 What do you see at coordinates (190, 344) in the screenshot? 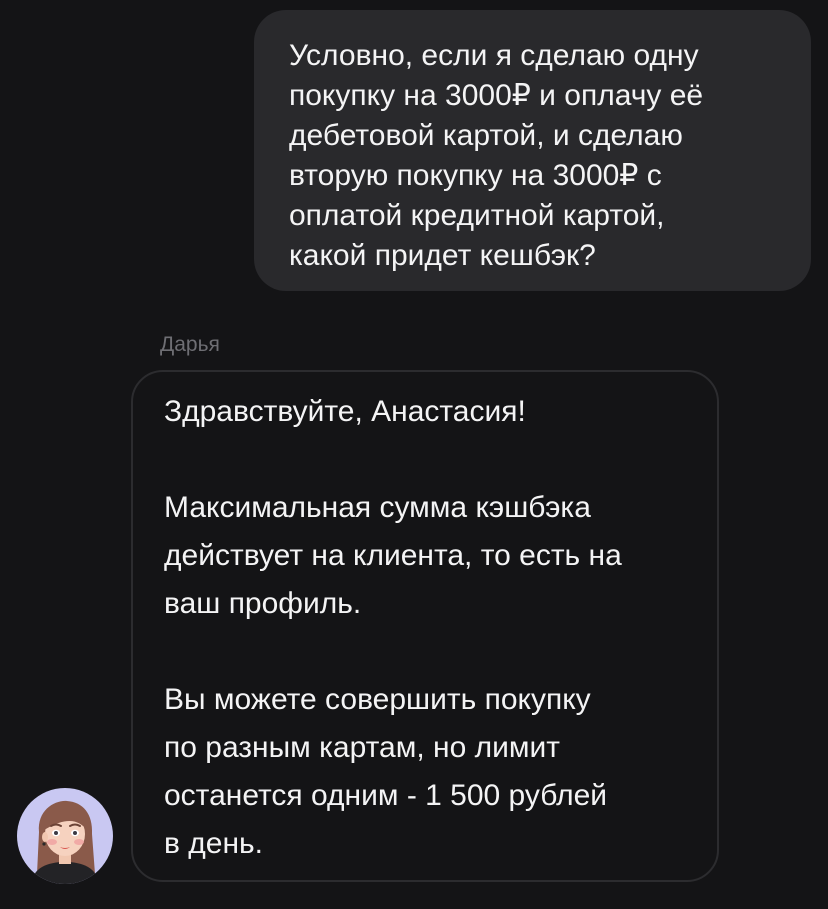
I see `agent-sender-name: Дарья` at bounding box center [190, 344].